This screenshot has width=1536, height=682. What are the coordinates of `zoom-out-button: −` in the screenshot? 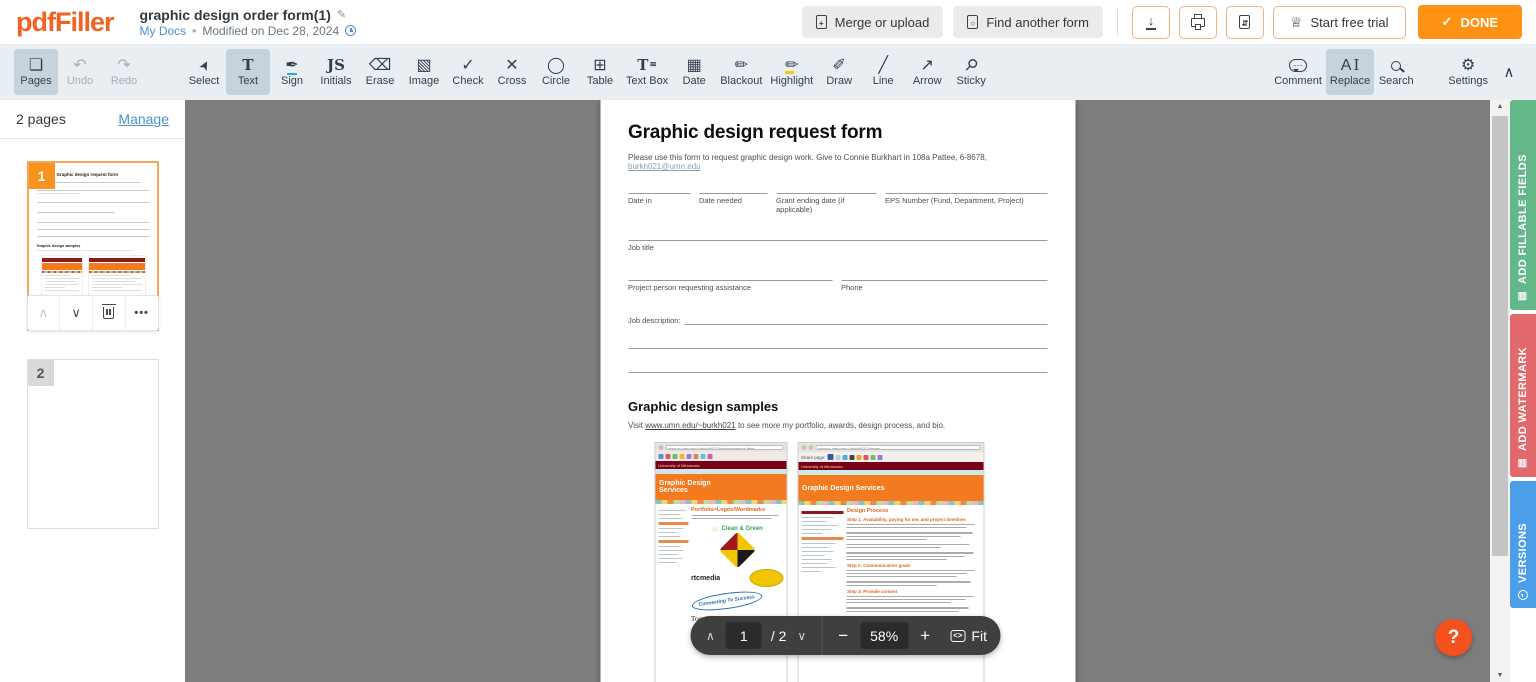 It's located at (843, 636).